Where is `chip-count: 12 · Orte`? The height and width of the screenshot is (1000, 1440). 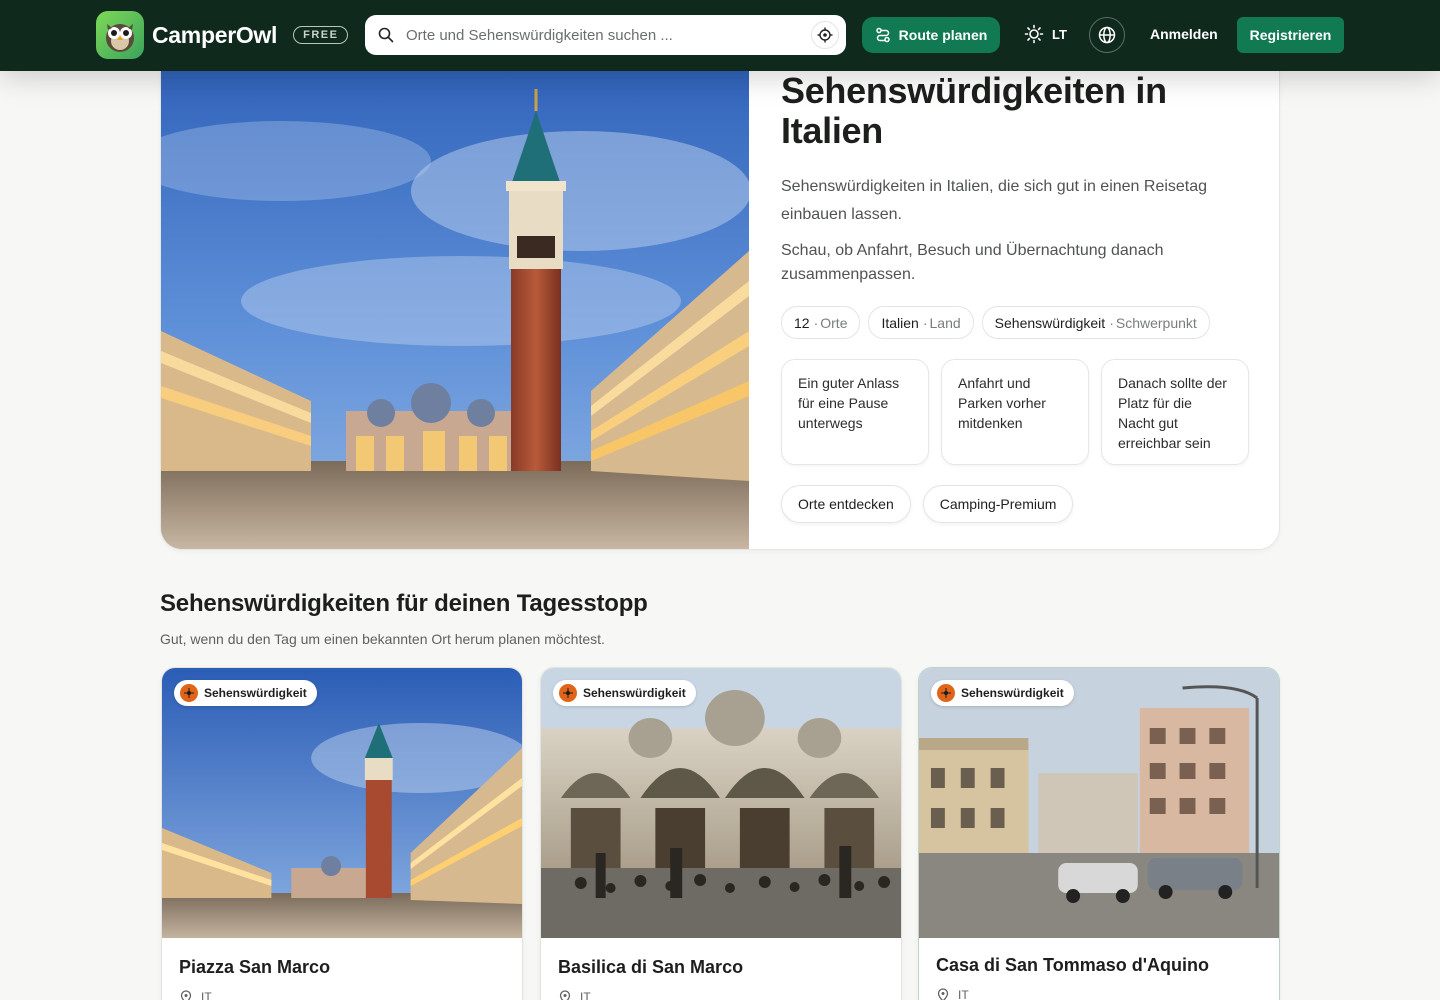 chip-count: 12 · Orte is located at coordinates (821, 322).